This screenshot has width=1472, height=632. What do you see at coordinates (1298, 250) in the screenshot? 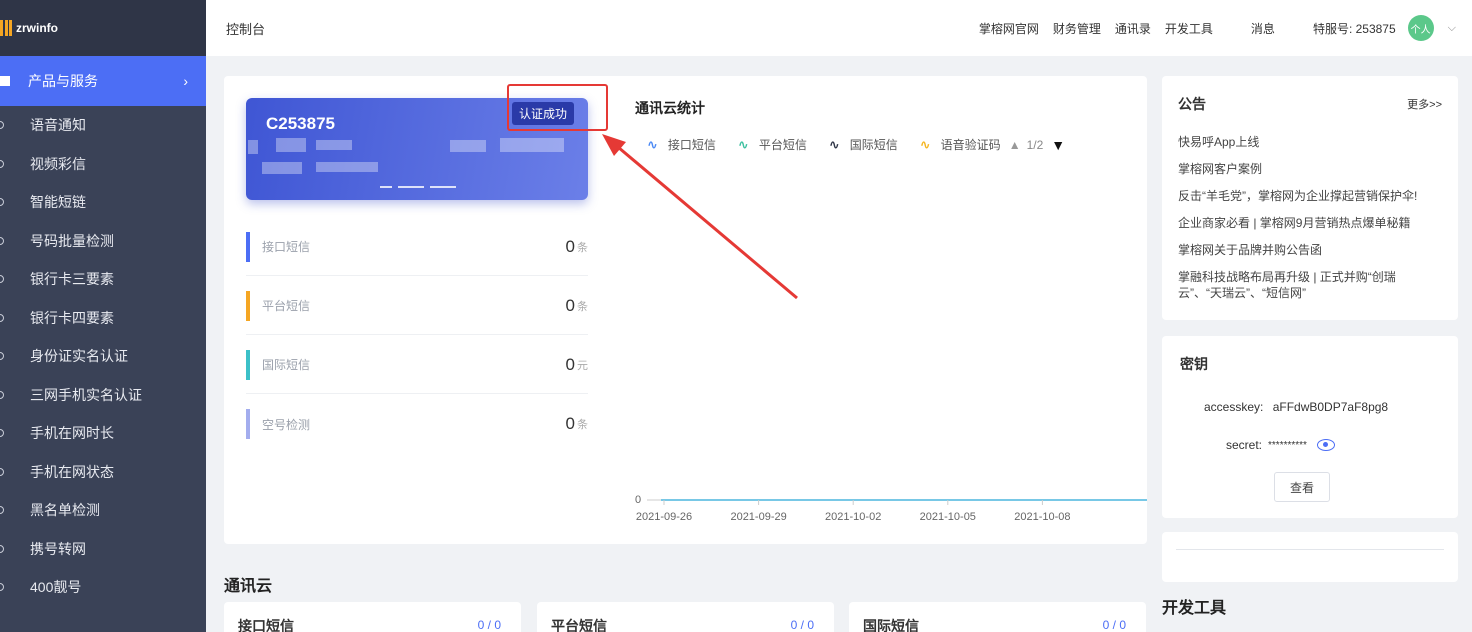
I see `notice-item: 掌榕网关于品牌并购公告函` at bounding box center [1298, 250].